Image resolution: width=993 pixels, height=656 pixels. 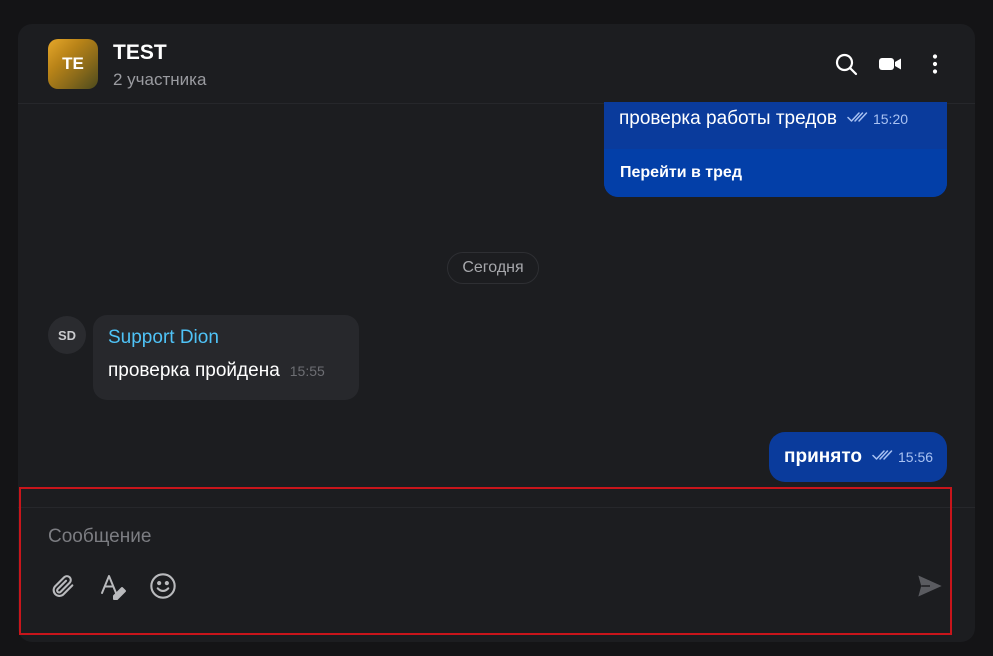 What do you see at coordinates (823, 456) in the screenshot?
I see `message-text: принято` at bounding box center [823, 456].